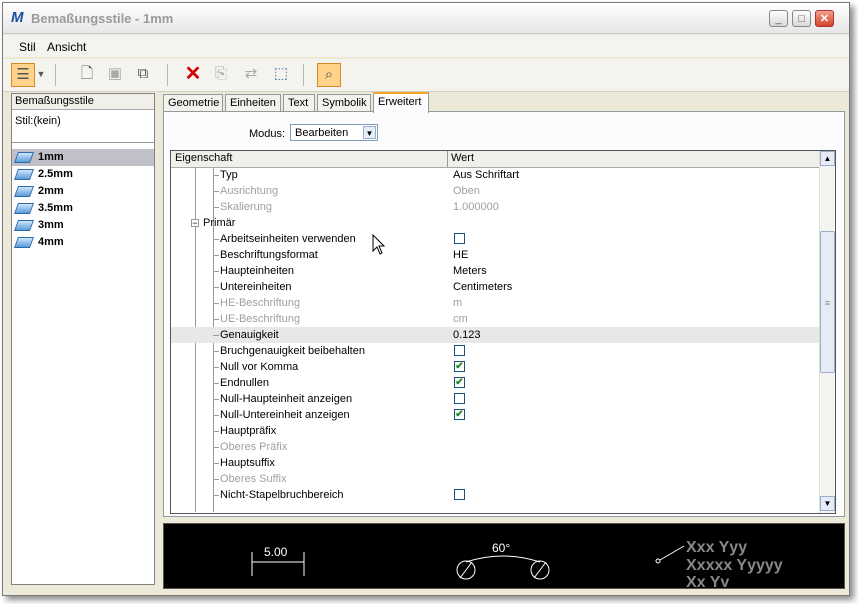 The width and height of the screenshot is (858, 604). Describe the element at coordinates (447, 159) in the screenshot. I see `column-divider` at that location.